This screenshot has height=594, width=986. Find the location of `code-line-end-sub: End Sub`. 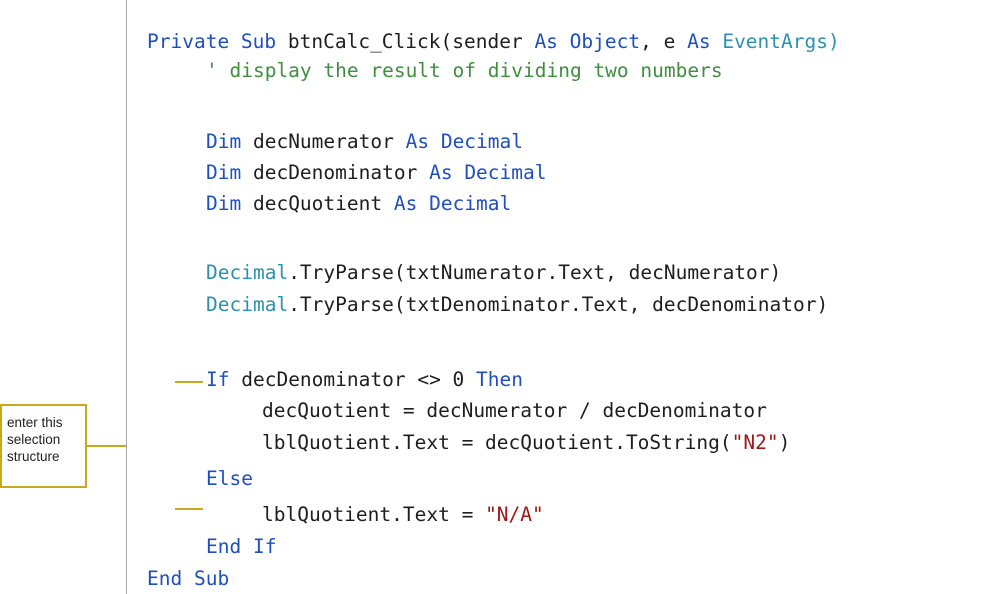

code-line-end-sub: End Sub is located at coordinates (188, 578).